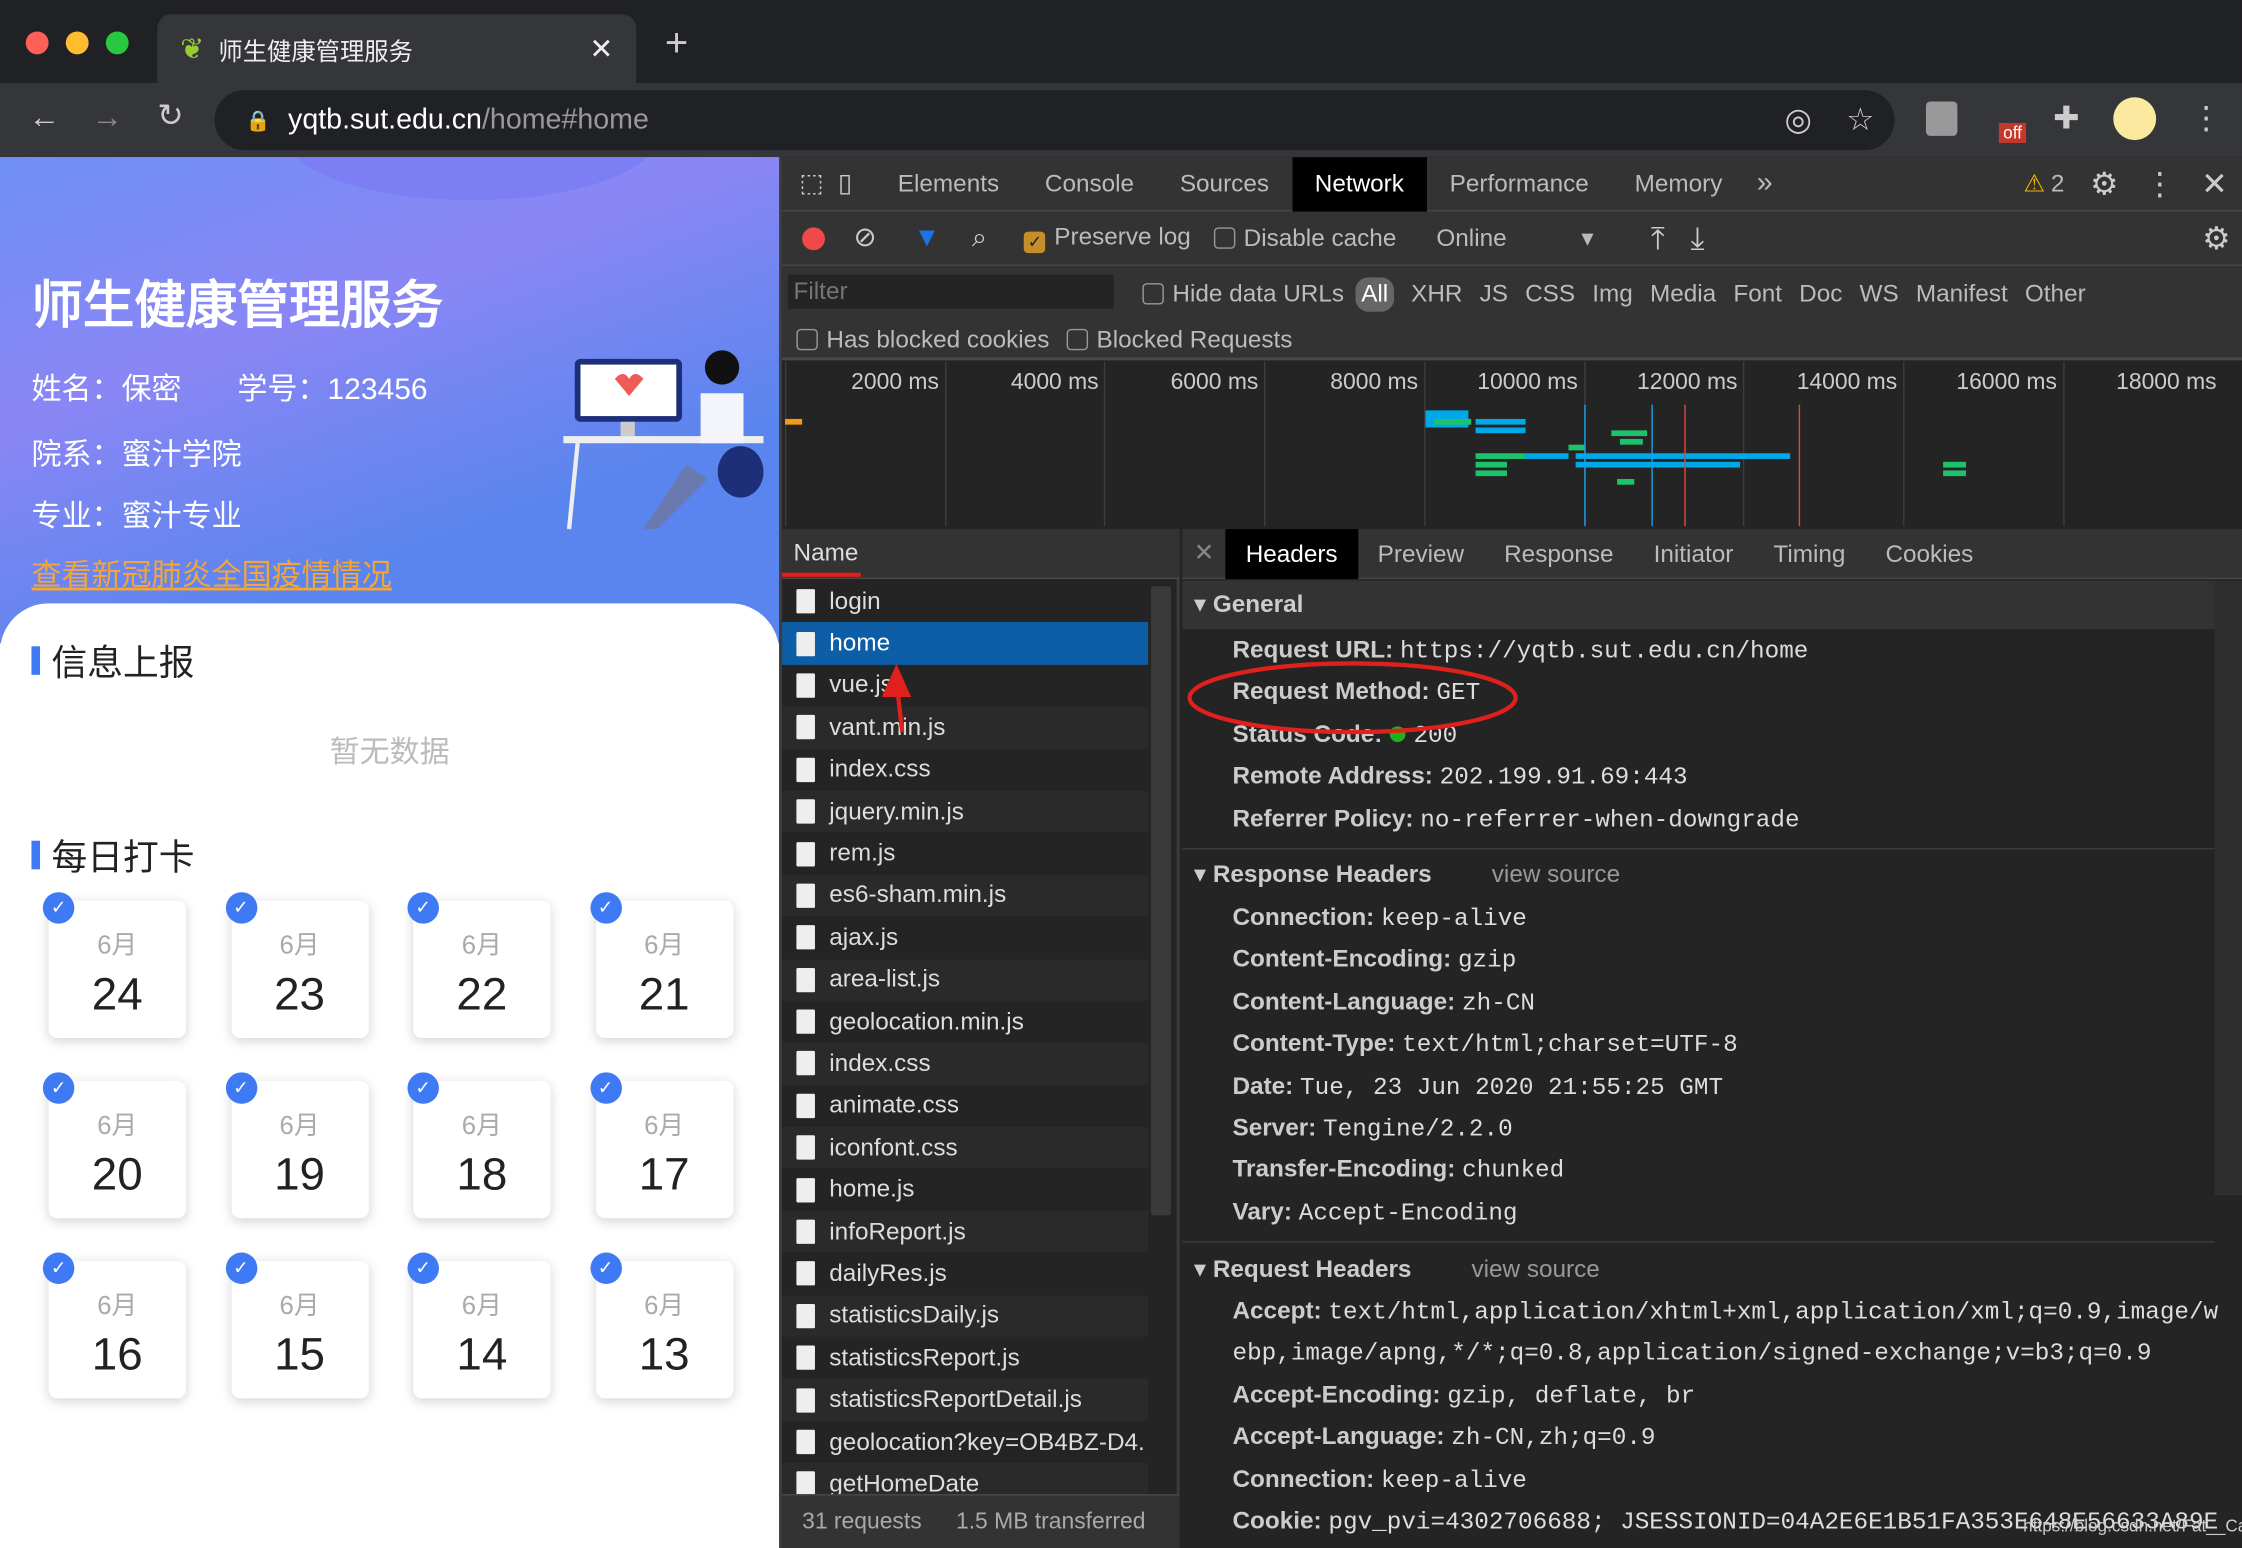 Image resolution: width=2242 pixels, height=1548 pixels. I want to click on request-row: es6-sham.min.js, so click(965, 895).